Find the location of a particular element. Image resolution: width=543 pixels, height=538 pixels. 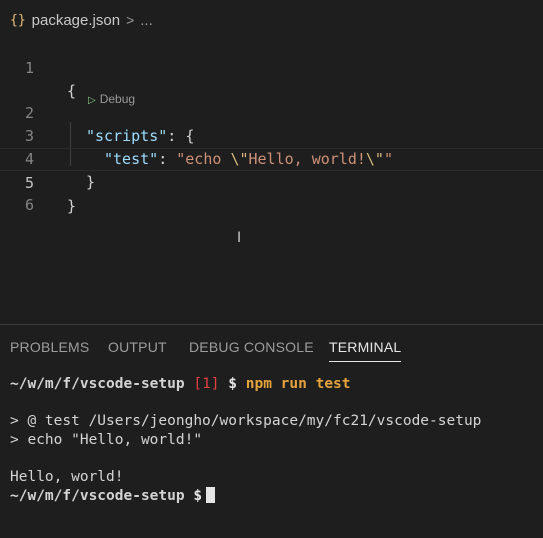

terminal-prompt-line: ~/w/m/f/vscode-setup $ is located at coordinates (113, 496).